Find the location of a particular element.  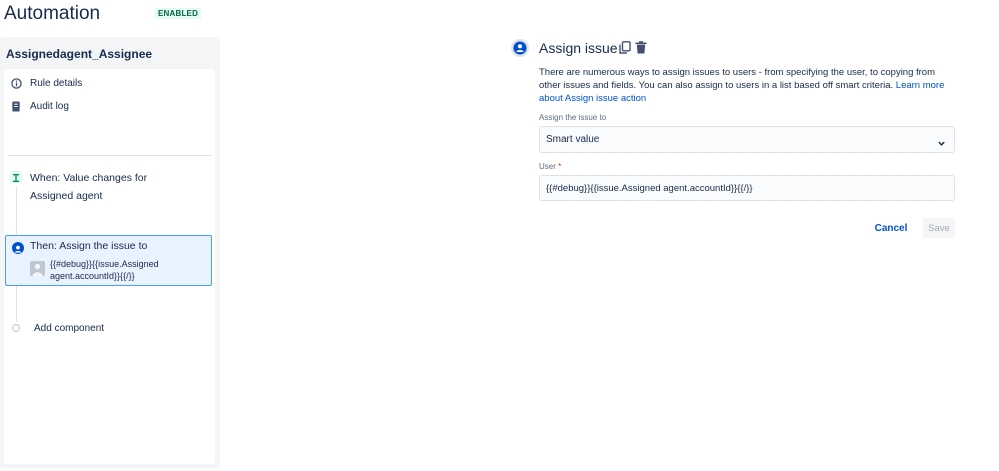

delete-icon is located at coordinates (641, 47).